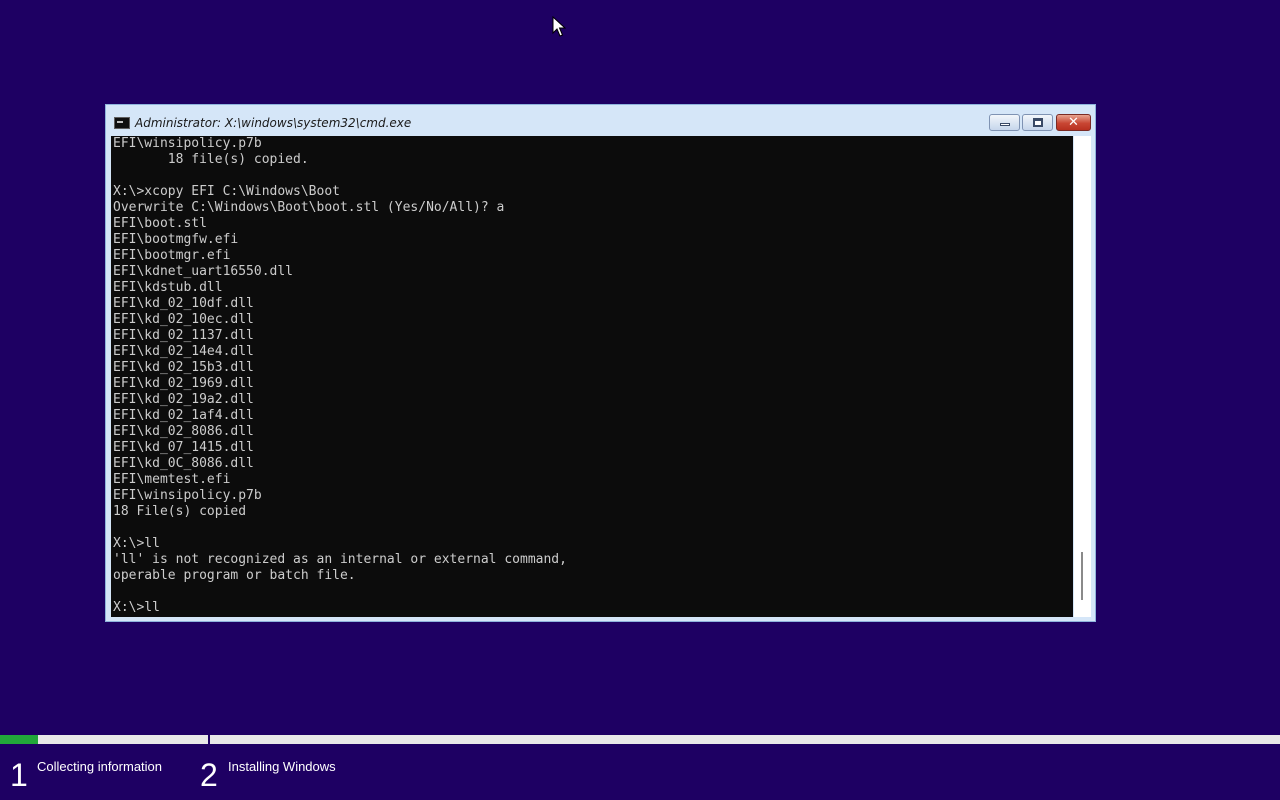 The width and height of the screenshot is (1280, 800). What do you see at coordinates (1082, 376) in the screenshot?
I see `vertical-scrollbar` at bounding box center [1082, 376].